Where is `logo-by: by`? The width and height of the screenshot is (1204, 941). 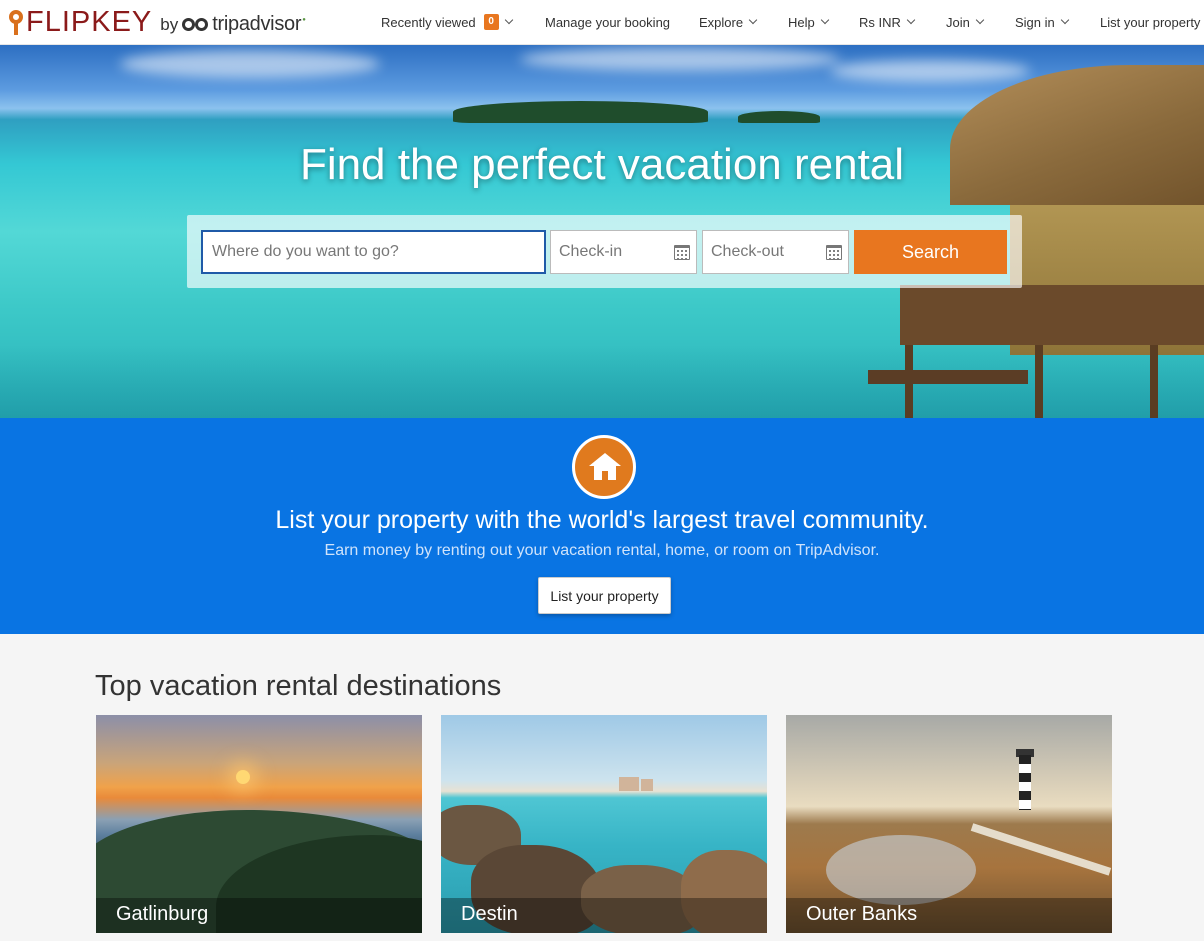
logo-by: by is located at coordinates (169, 24).